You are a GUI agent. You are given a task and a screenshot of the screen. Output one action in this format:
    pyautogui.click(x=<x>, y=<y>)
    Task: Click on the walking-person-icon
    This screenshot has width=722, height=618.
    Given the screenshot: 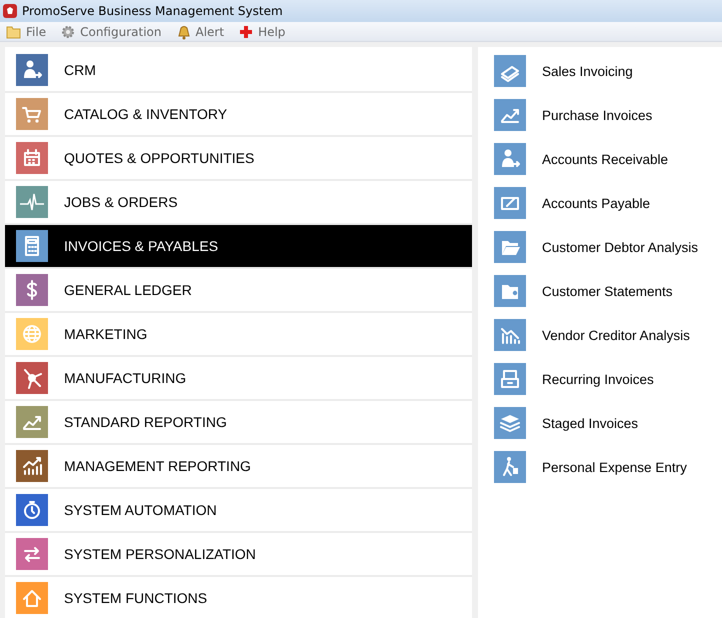 What is the action you would take?
    pyautogui.click(x=510, y=467)
    